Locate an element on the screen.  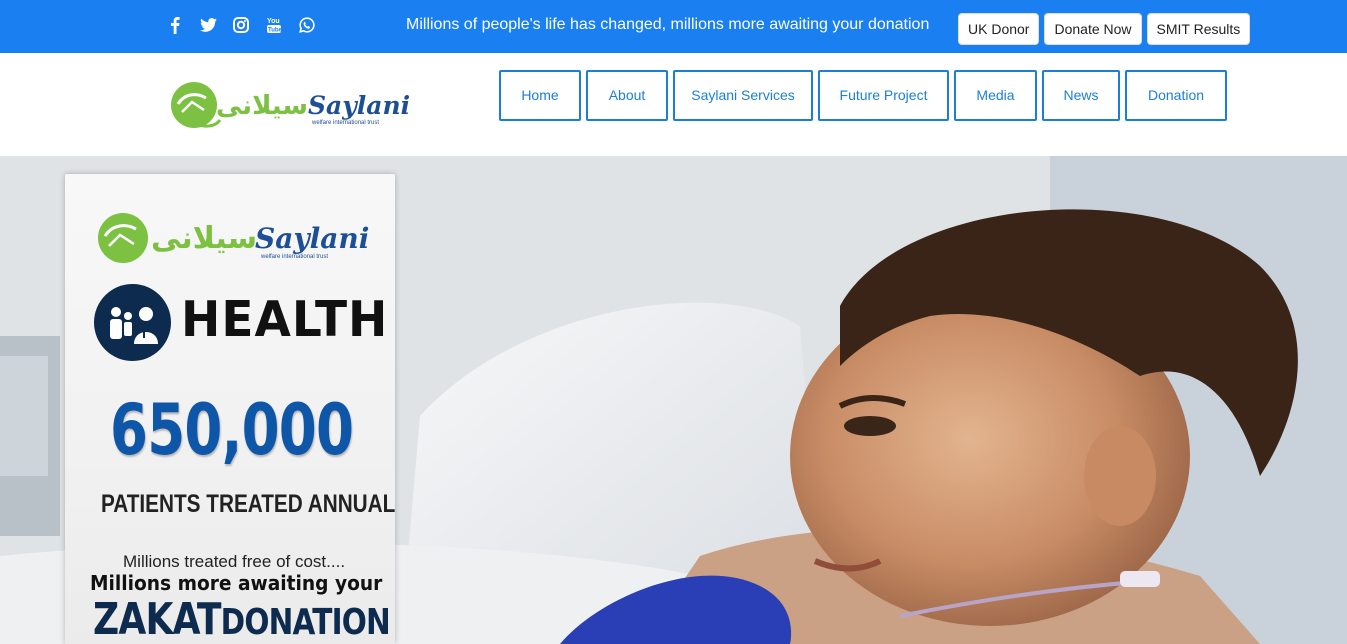
top-buttons: UK Donor Donate Now SMIT Results is located at coordinates (1104, 29).